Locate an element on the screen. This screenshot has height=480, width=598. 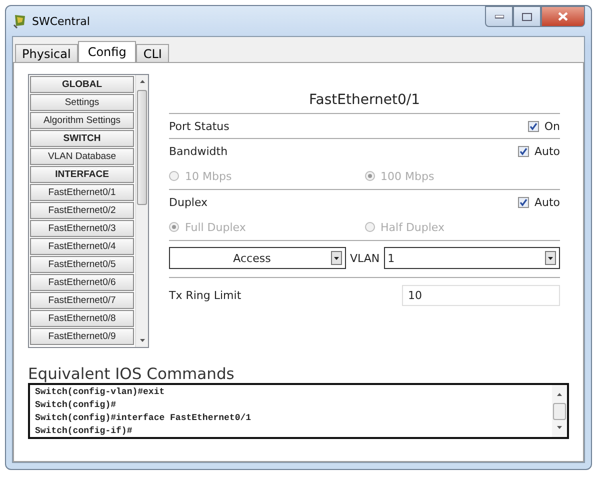
close-button is located at coordinates (563, 16).